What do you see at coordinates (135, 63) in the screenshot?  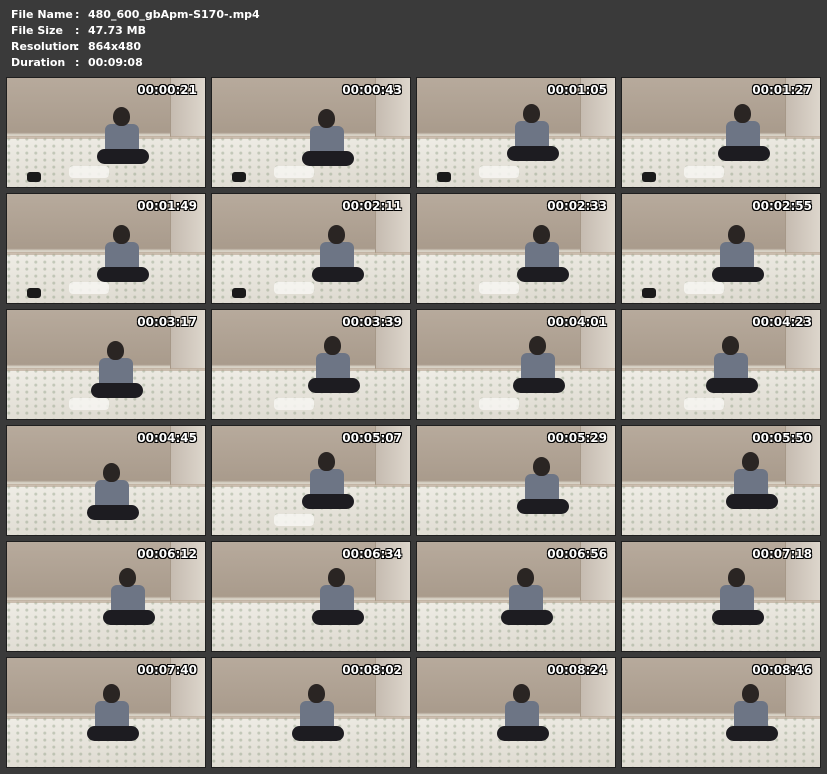 I see `duration-row: Duration : 00:09:08` at bounding box center [135, 63].